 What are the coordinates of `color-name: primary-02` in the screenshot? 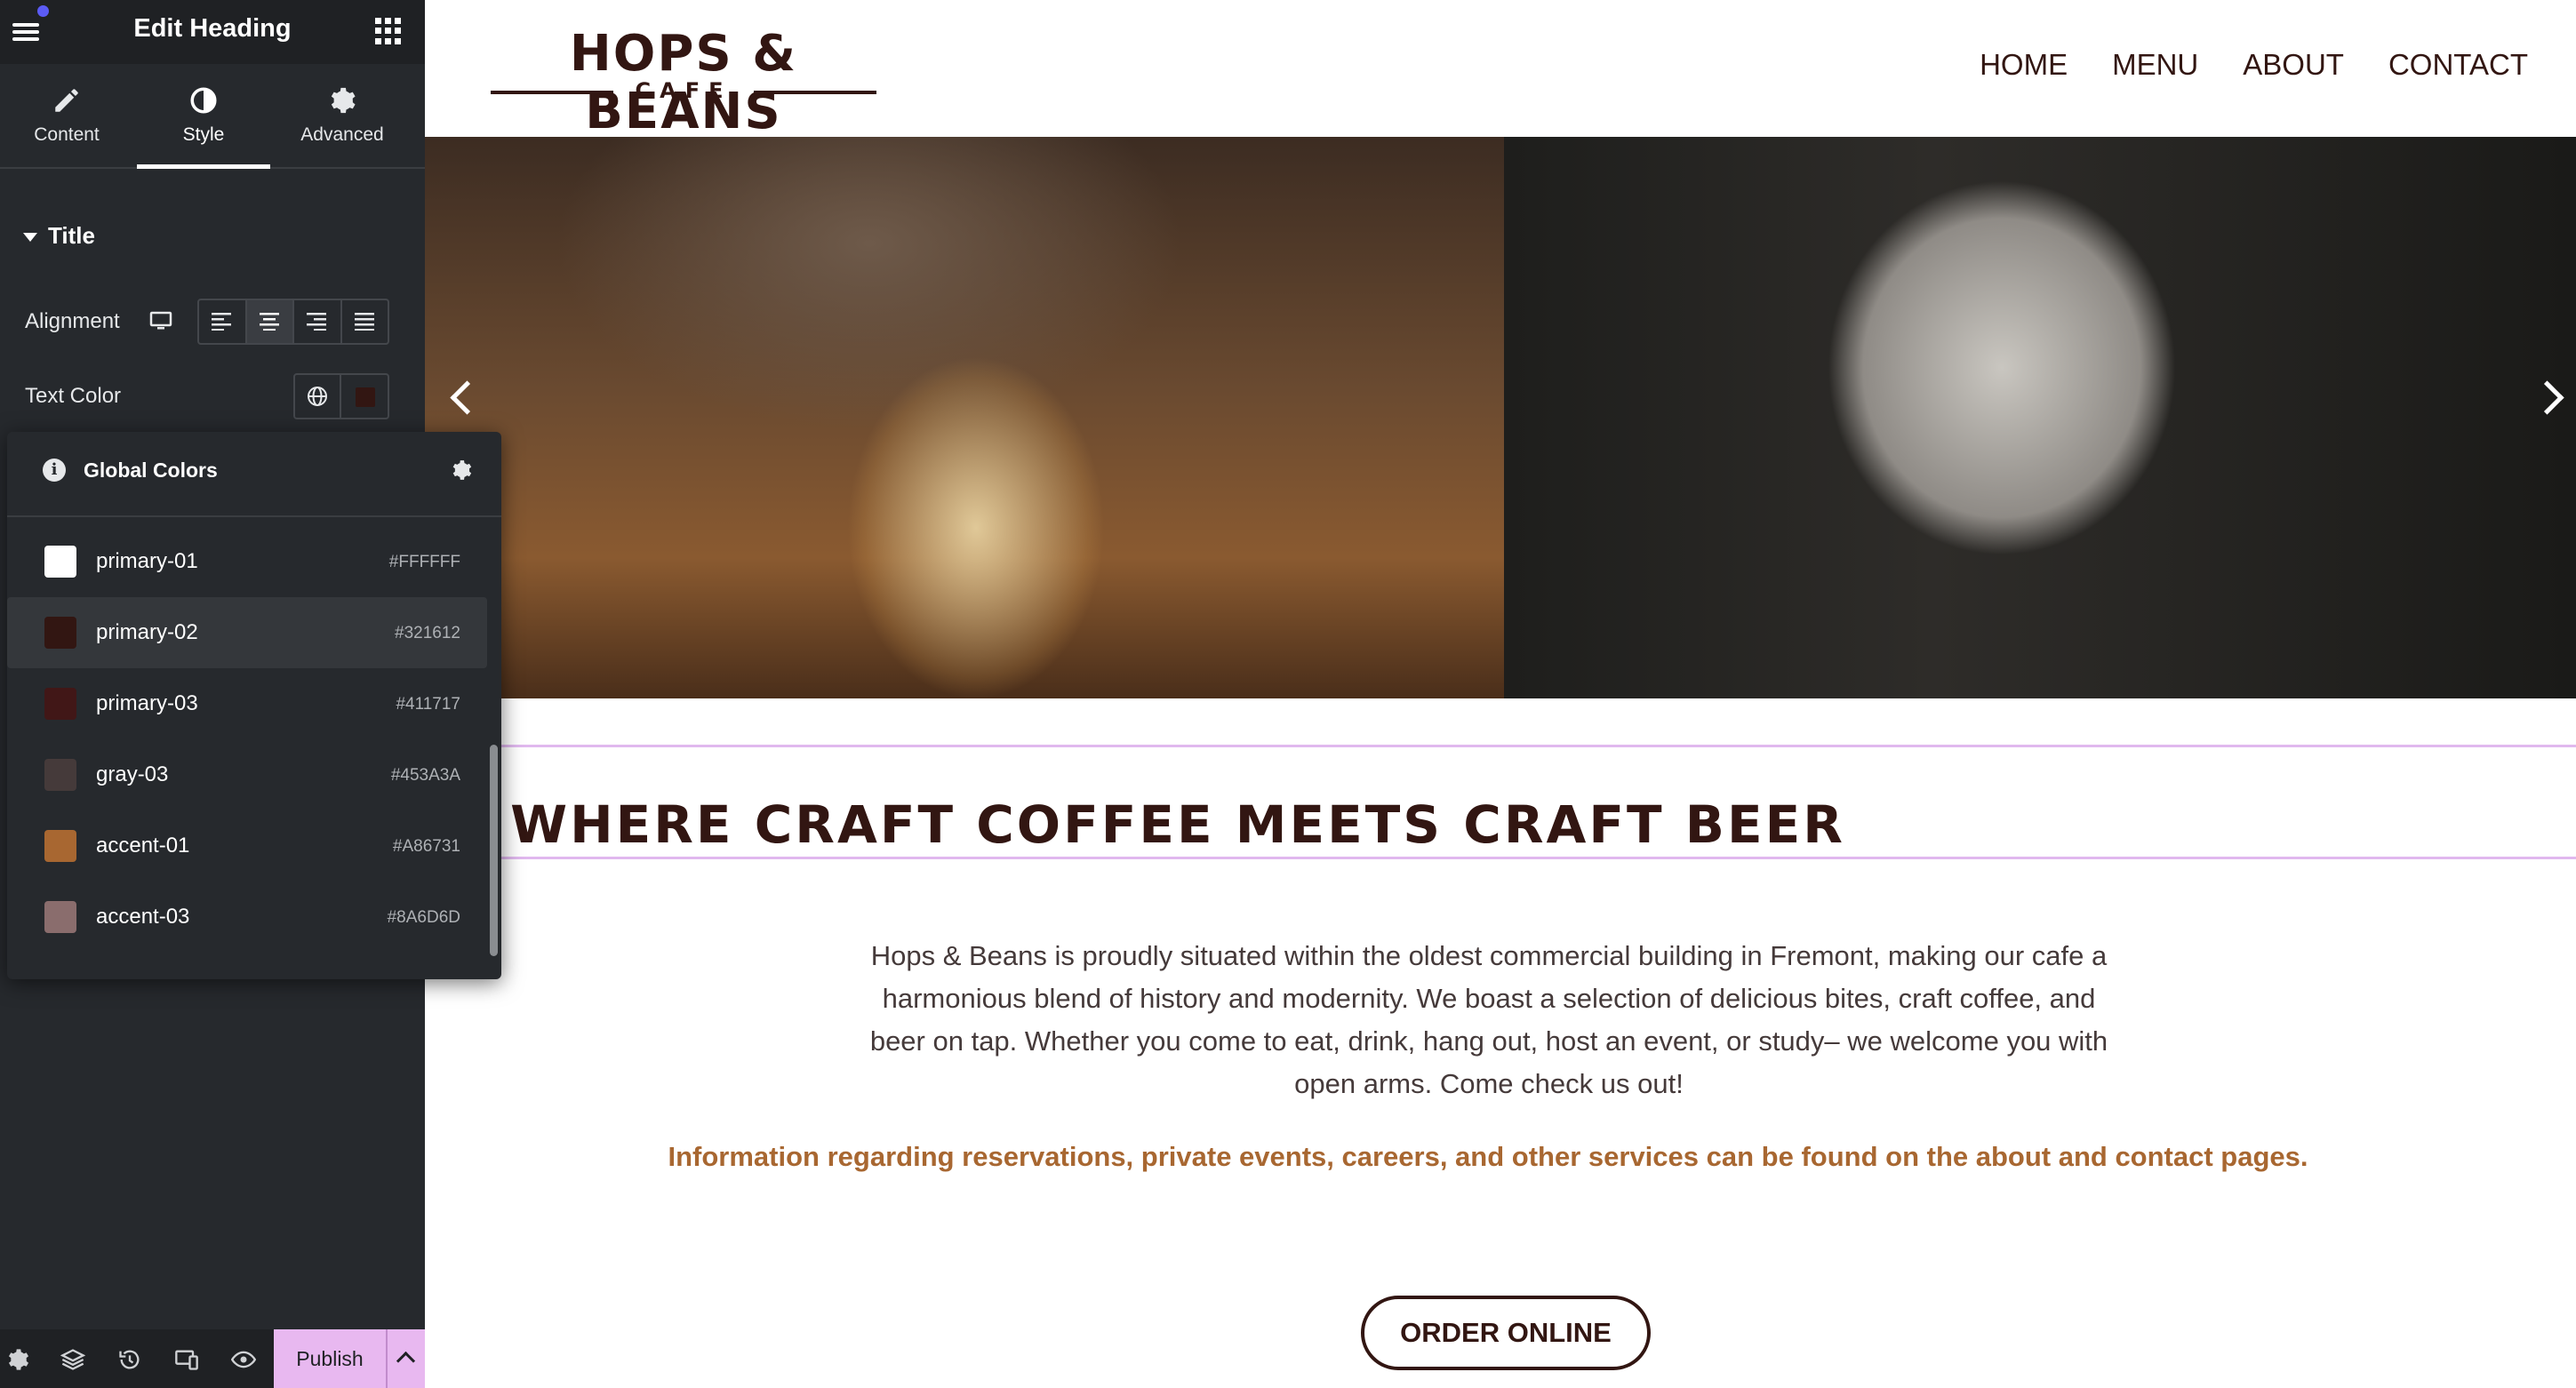 It's located at (147, 632).